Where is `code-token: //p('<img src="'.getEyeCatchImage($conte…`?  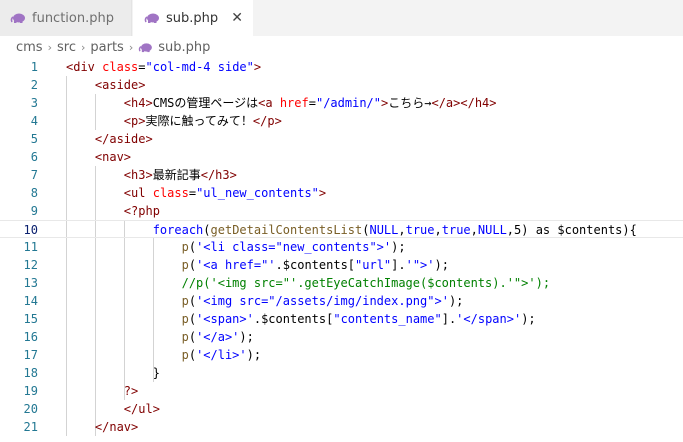 code-token: //p('<img src="'.getEyeCatchImage($conte… is located at coordinates (366, 283).